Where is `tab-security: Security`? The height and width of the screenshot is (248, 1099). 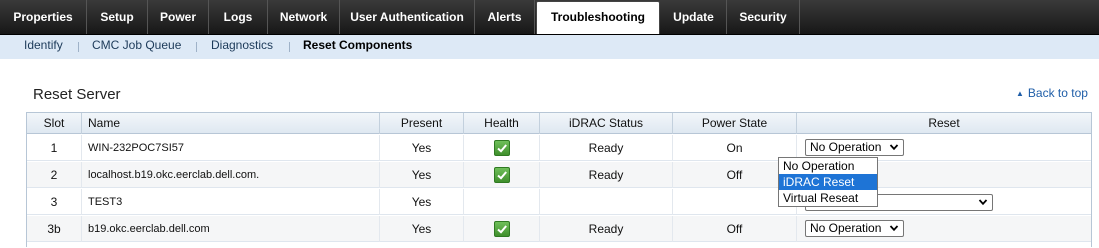 tab-security: Security is located at coordinates (763, 17).